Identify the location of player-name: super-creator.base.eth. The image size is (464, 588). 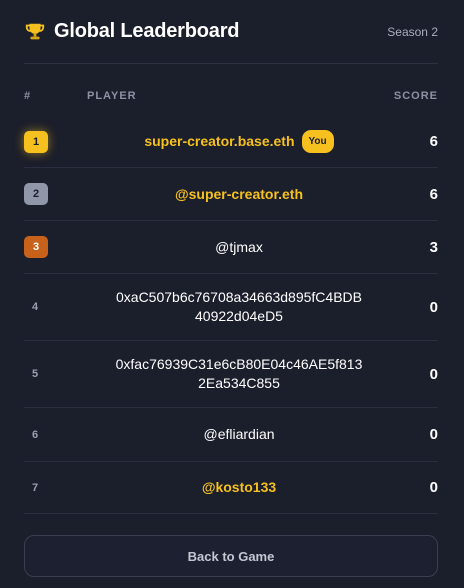
(219, 141).